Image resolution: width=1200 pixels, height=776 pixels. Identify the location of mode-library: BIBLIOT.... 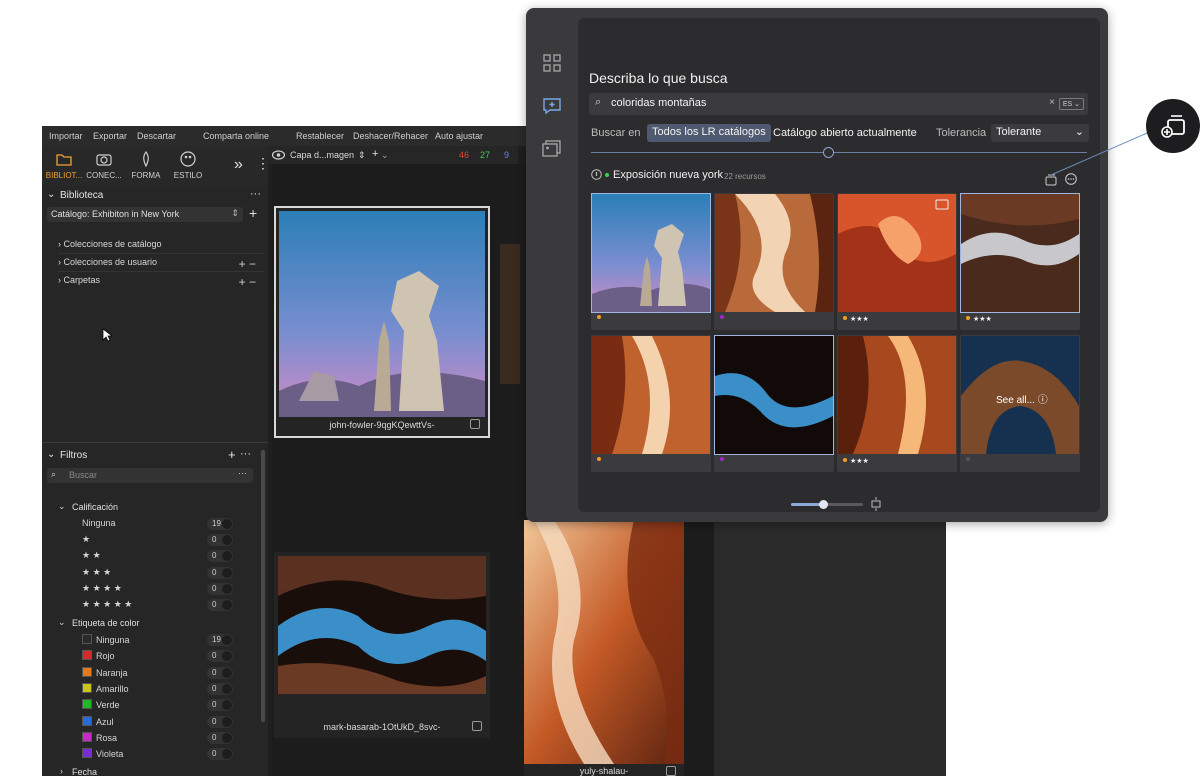
(64, 166).